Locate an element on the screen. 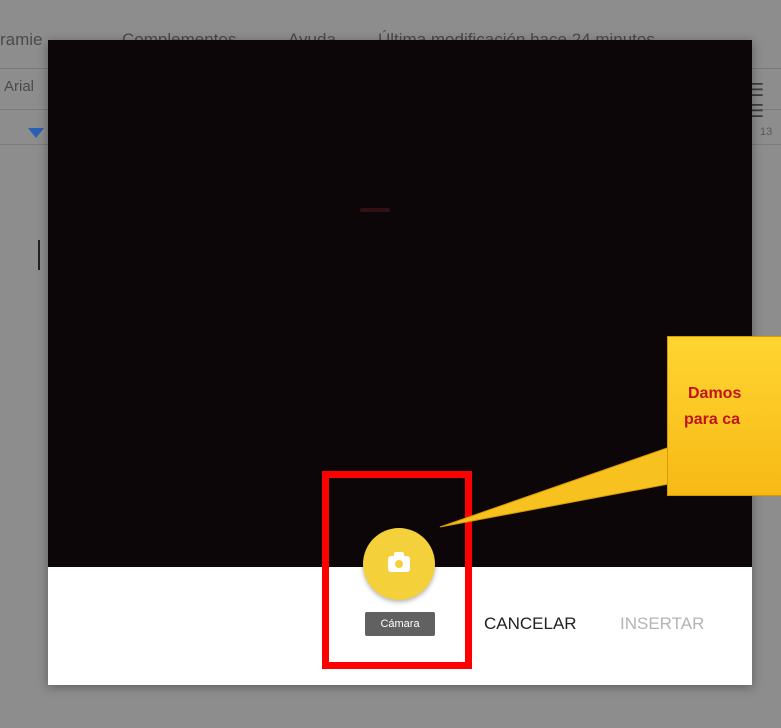 This screenshot has width=781, height=728. callout-box: Damos para ca is located at coordinates (724, 416).